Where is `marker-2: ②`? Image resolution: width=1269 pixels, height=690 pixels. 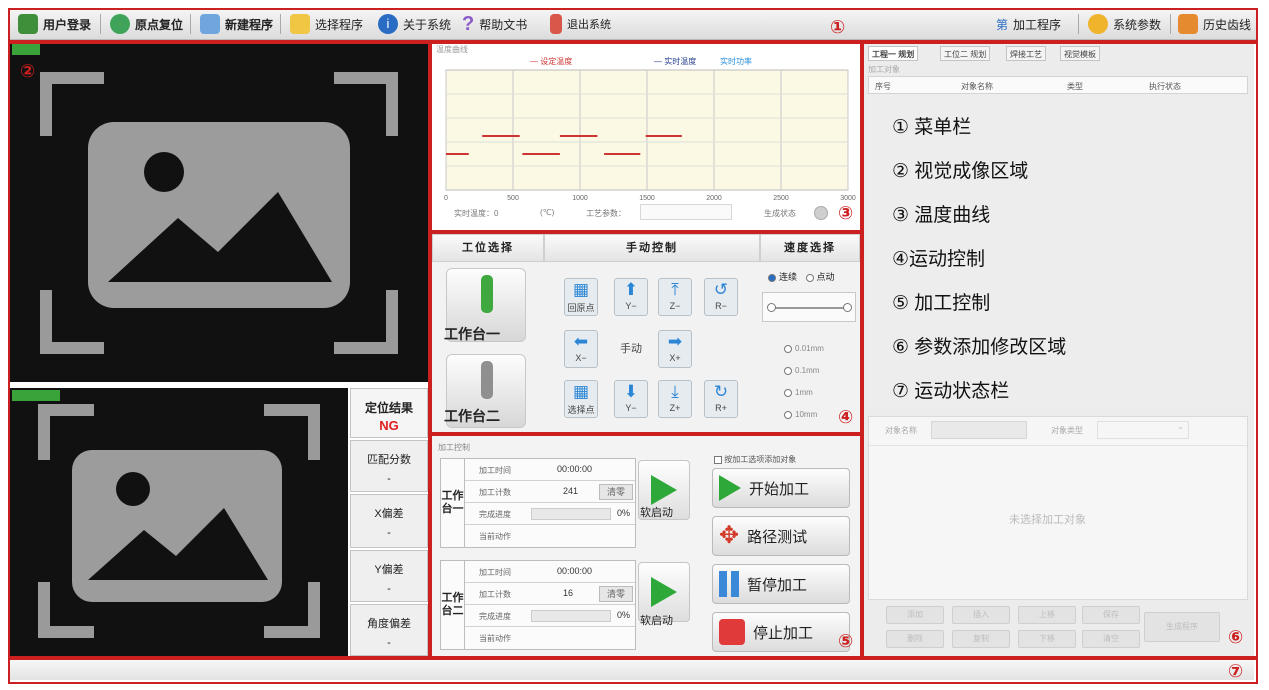
marker-2: ② is located at coordinates (28, 71).